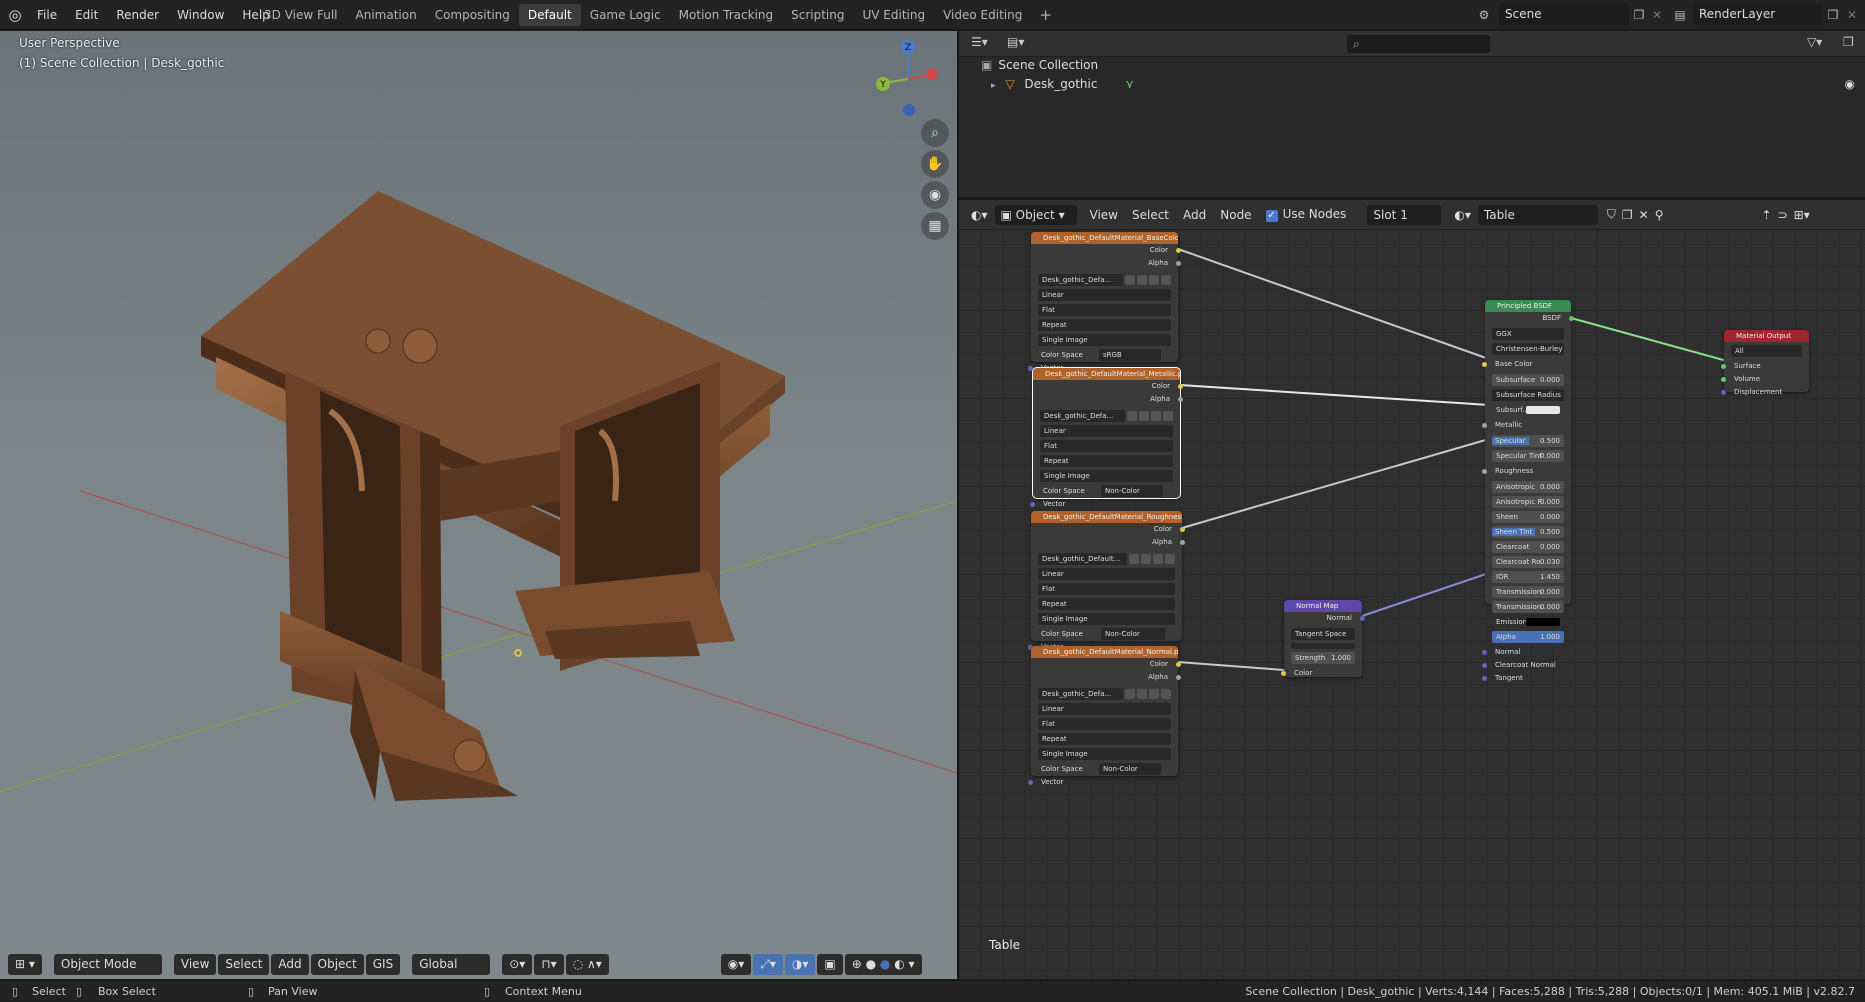 Image resolution: width=1865 pixels, height=1002 pixels. Describe the element at coordinates (1833, 15) in the screenshot. I see `new-layer-icon: ❐` at that location.